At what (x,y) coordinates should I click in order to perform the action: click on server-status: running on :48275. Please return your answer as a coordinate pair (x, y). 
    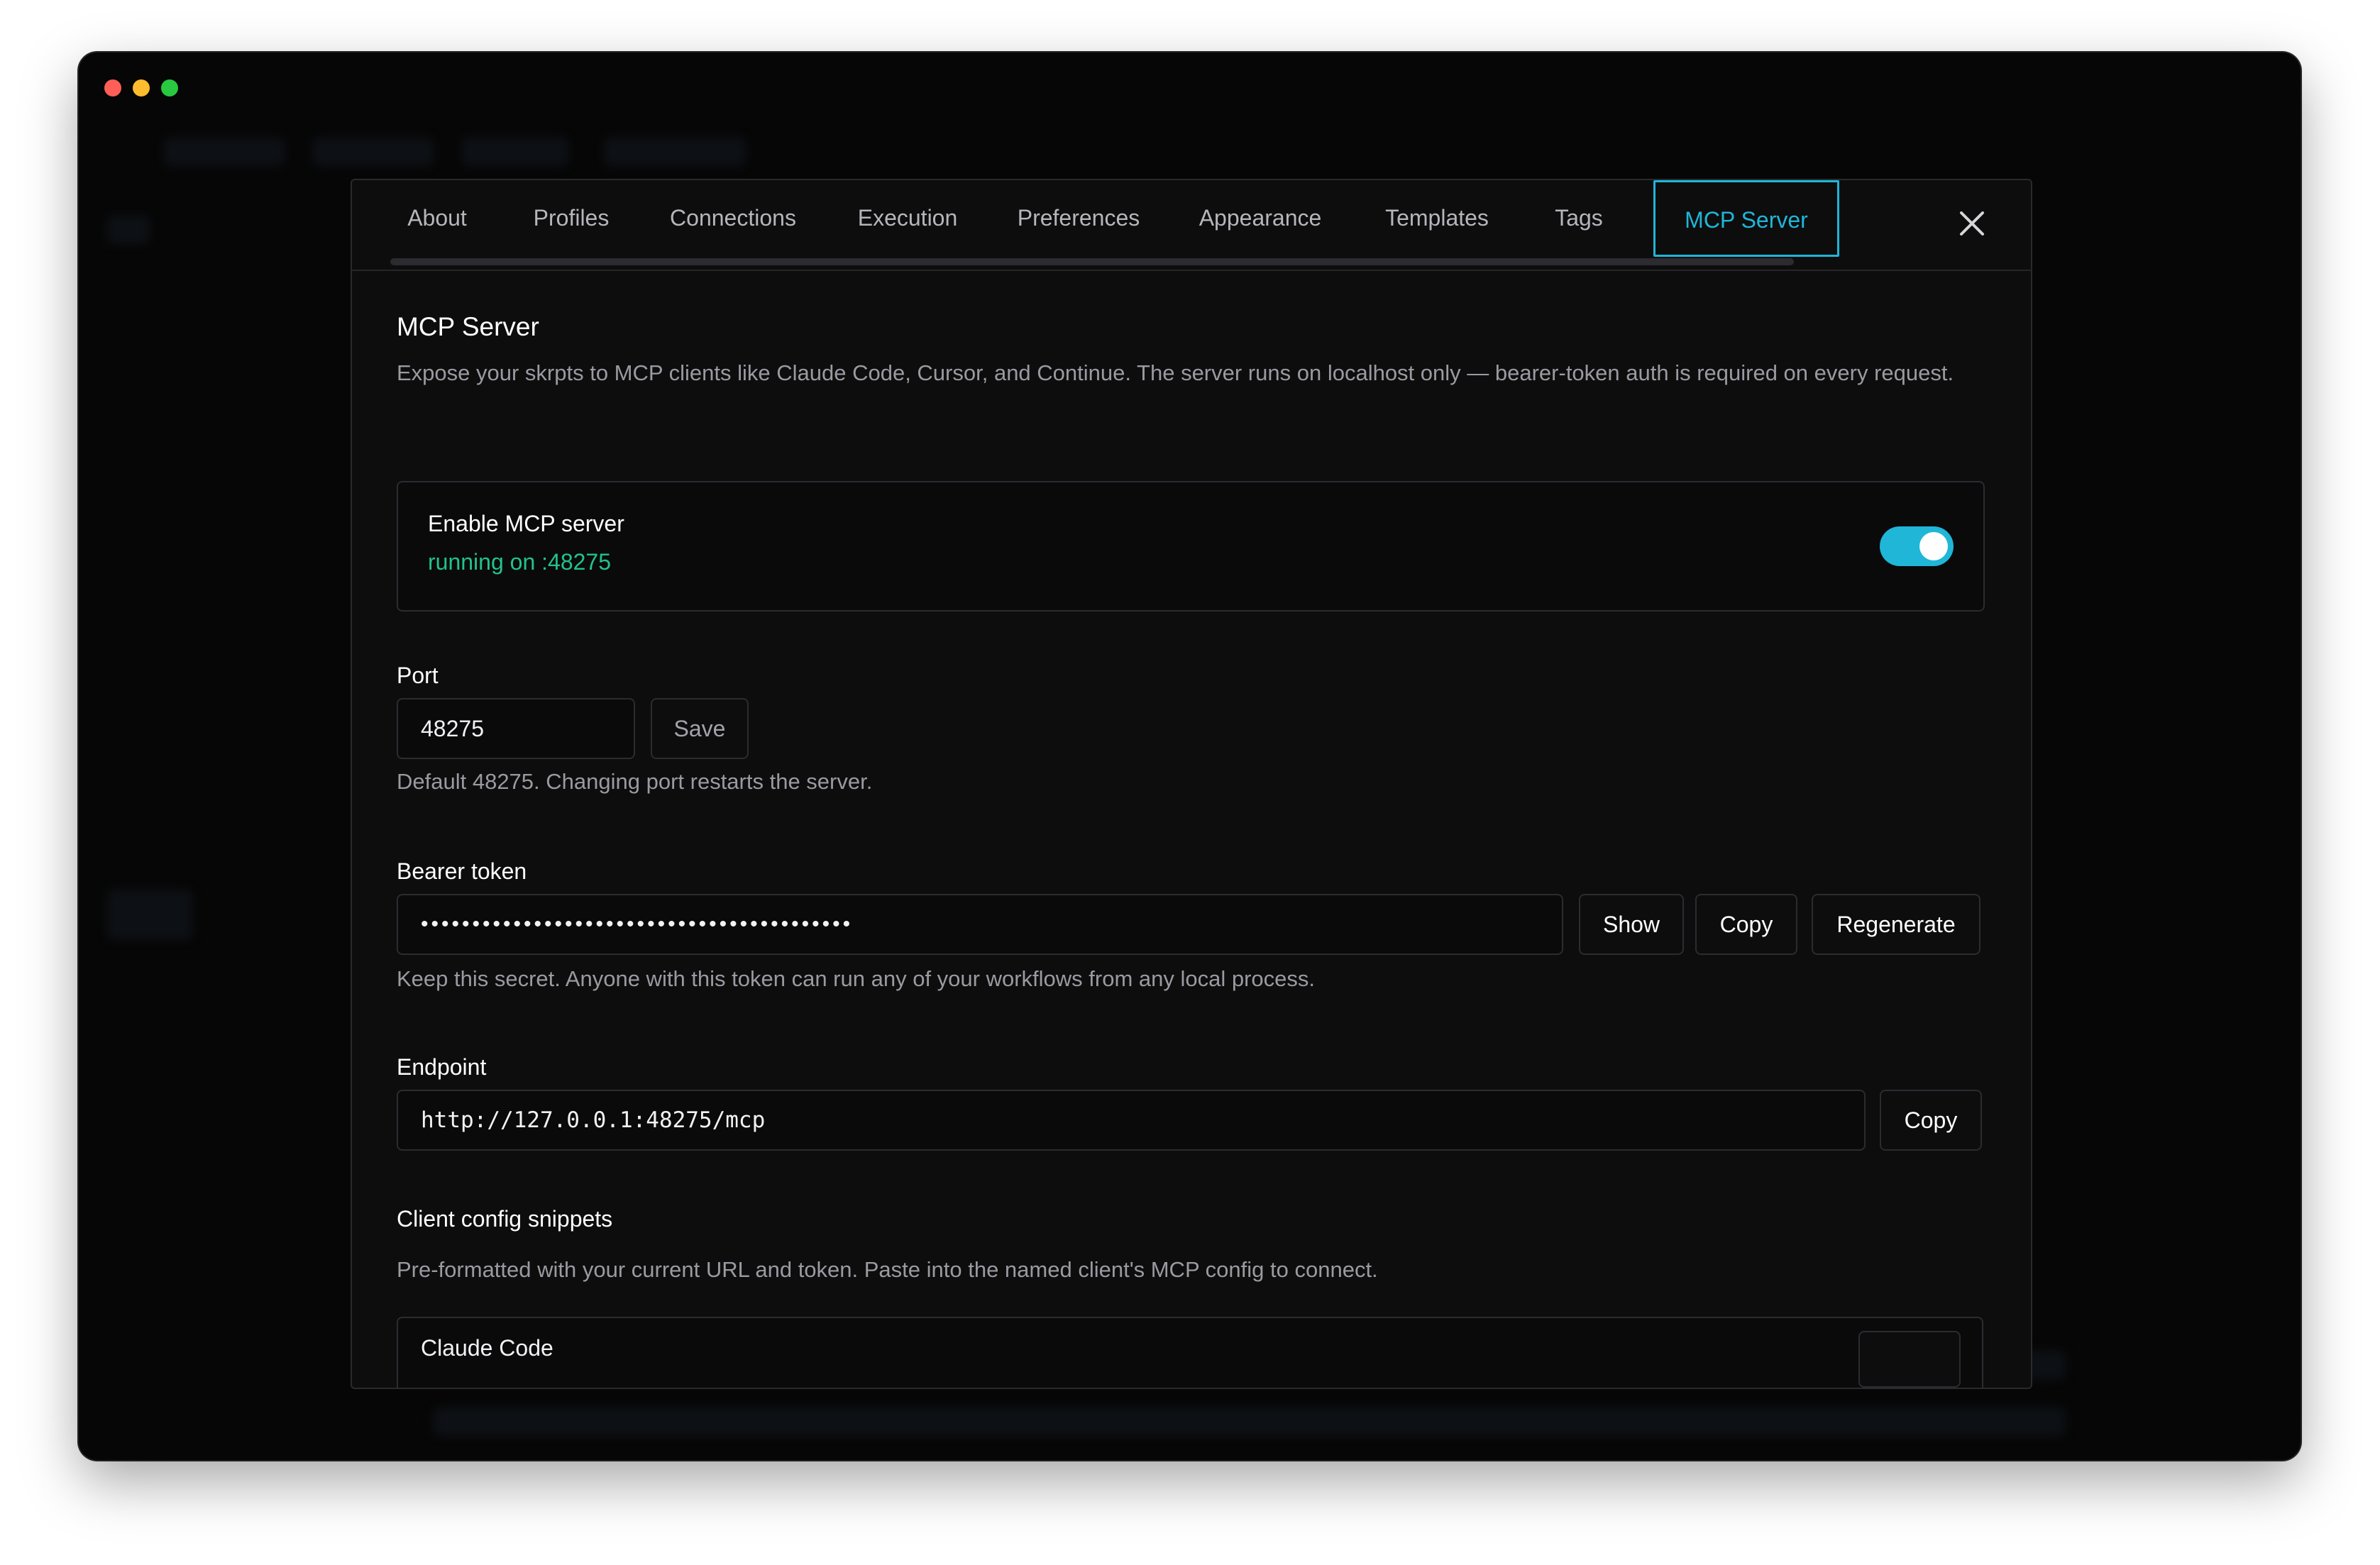
    Looking at the image, I should click on (520, 562).